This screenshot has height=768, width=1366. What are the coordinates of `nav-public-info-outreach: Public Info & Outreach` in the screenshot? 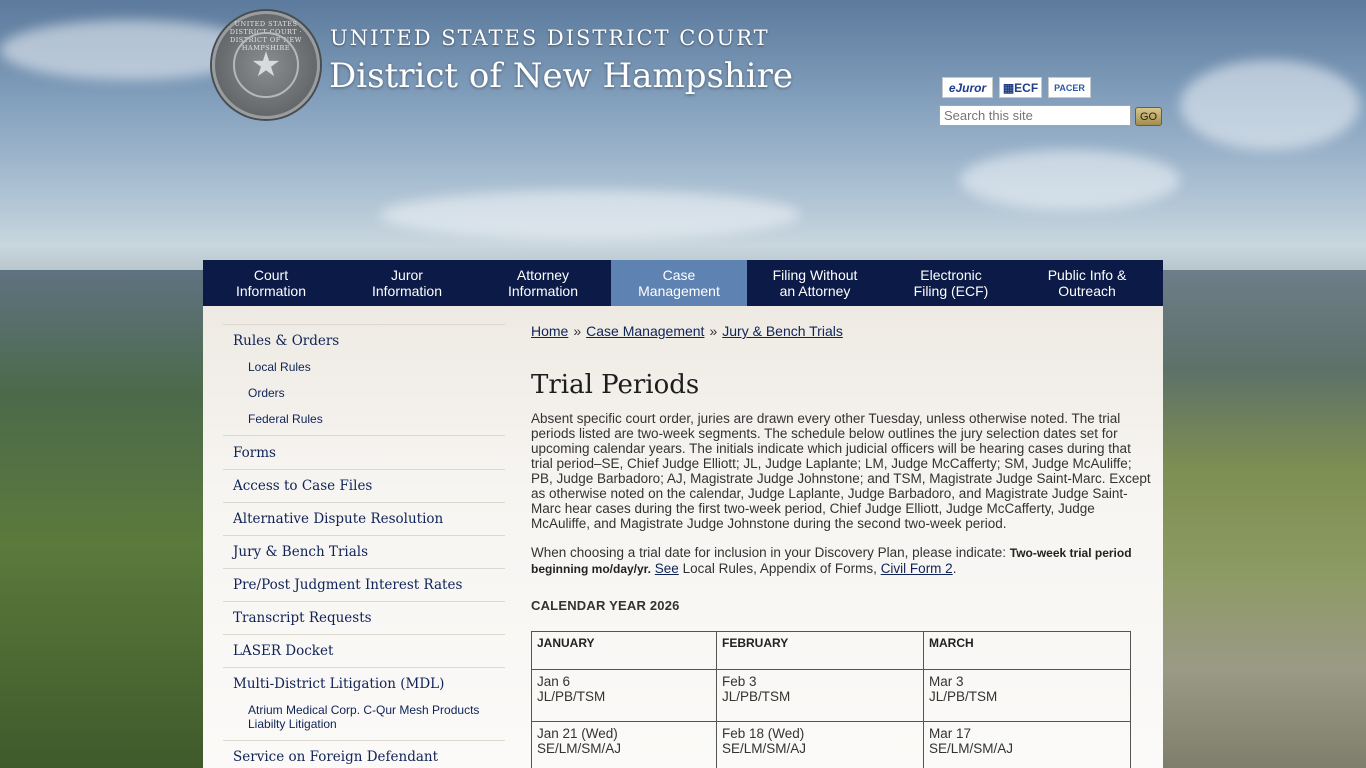 It's located at (1087, 283).